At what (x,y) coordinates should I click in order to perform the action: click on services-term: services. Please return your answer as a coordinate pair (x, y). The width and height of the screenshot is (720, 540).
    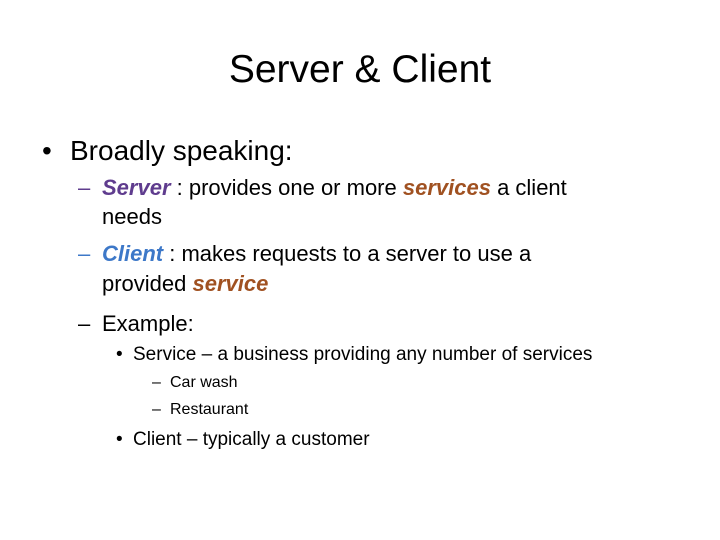
    Looking at the image, I should click on (446, 187).